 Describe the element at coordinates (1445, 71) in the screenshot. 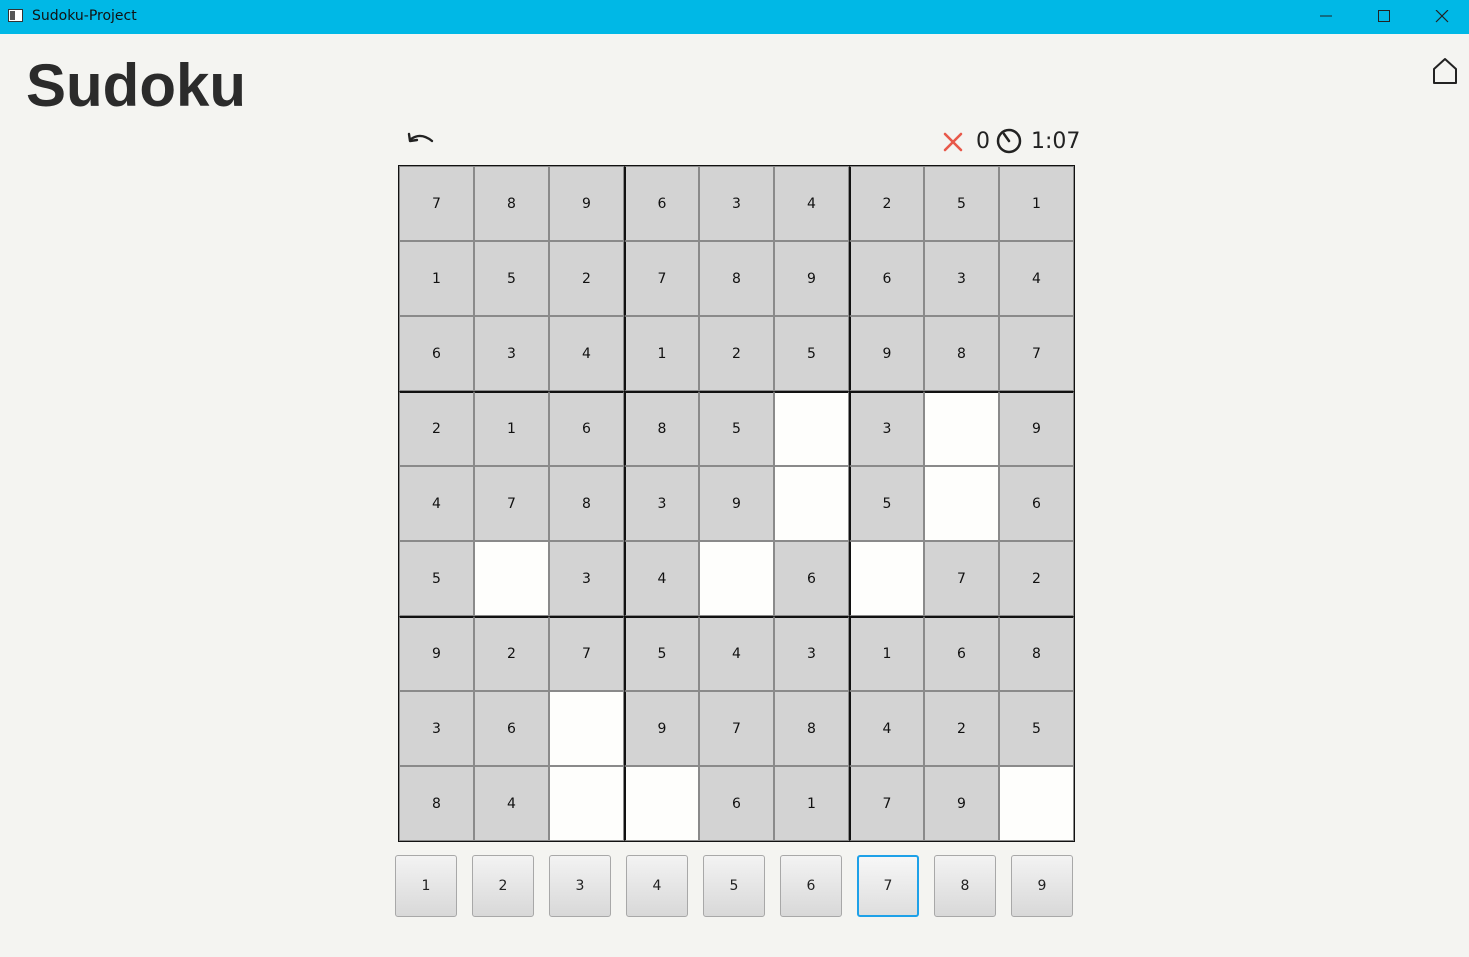

I see `home-button` at that location.